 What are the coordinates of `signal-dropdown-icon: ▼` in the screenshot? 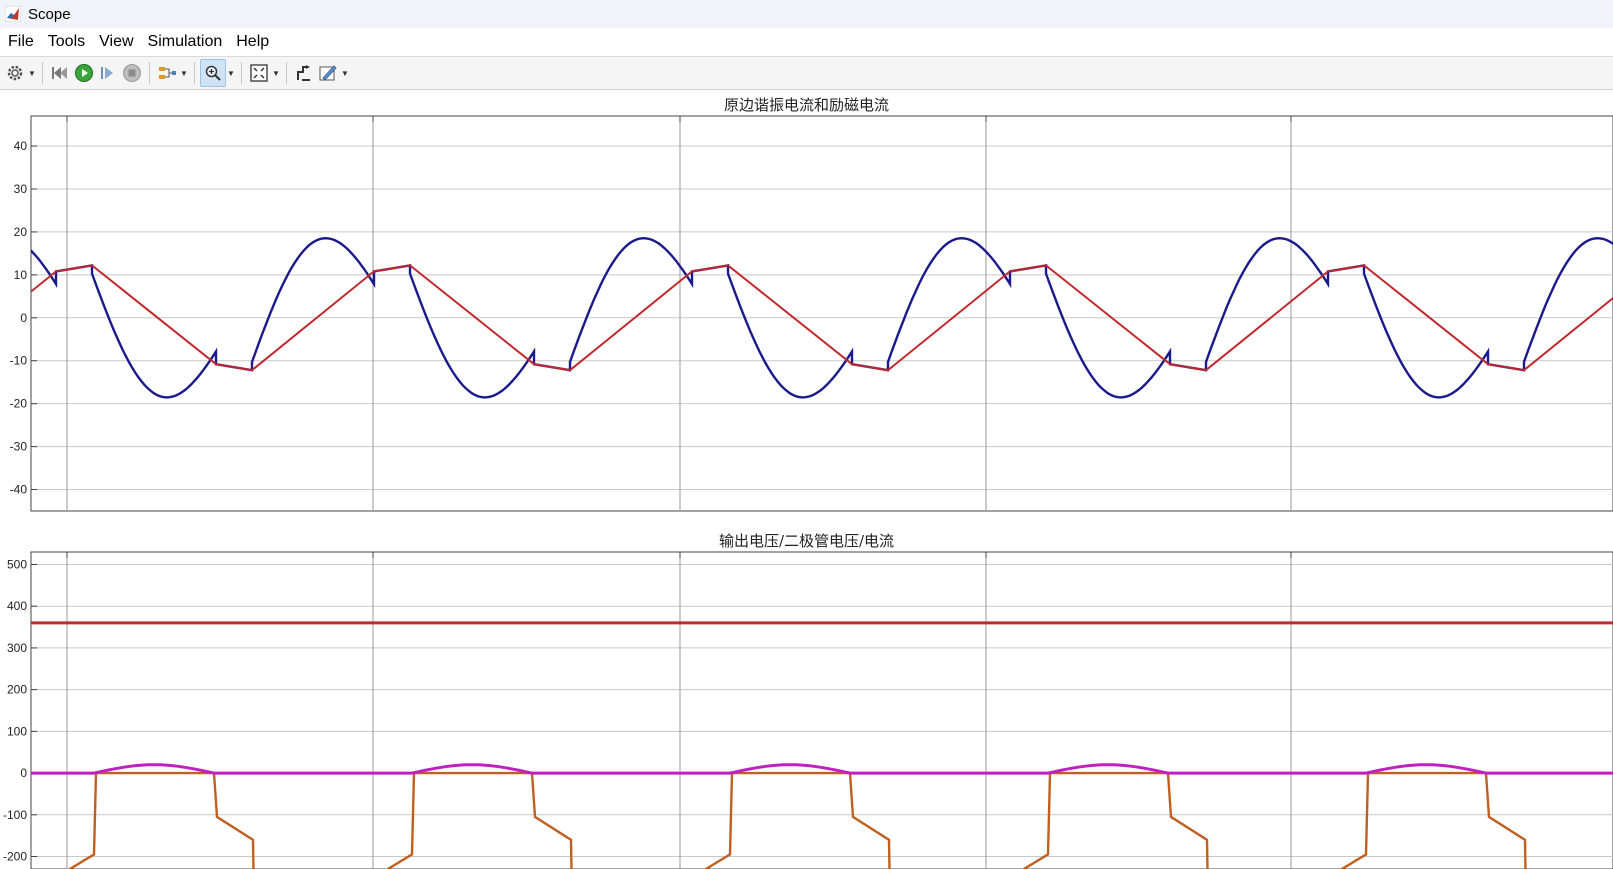 It's located at (184, 73).